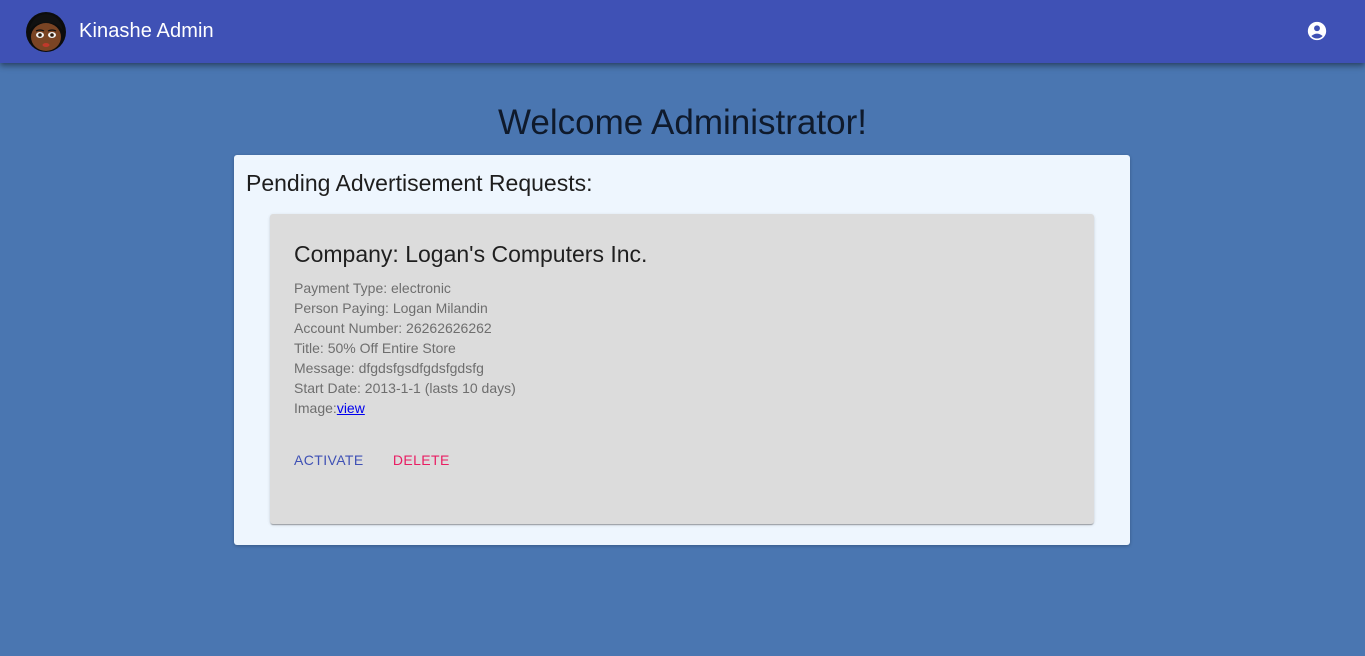 The height and width of the screenshot is (656, 1365). I want to click on image-label: Image:, so click(315, 408).